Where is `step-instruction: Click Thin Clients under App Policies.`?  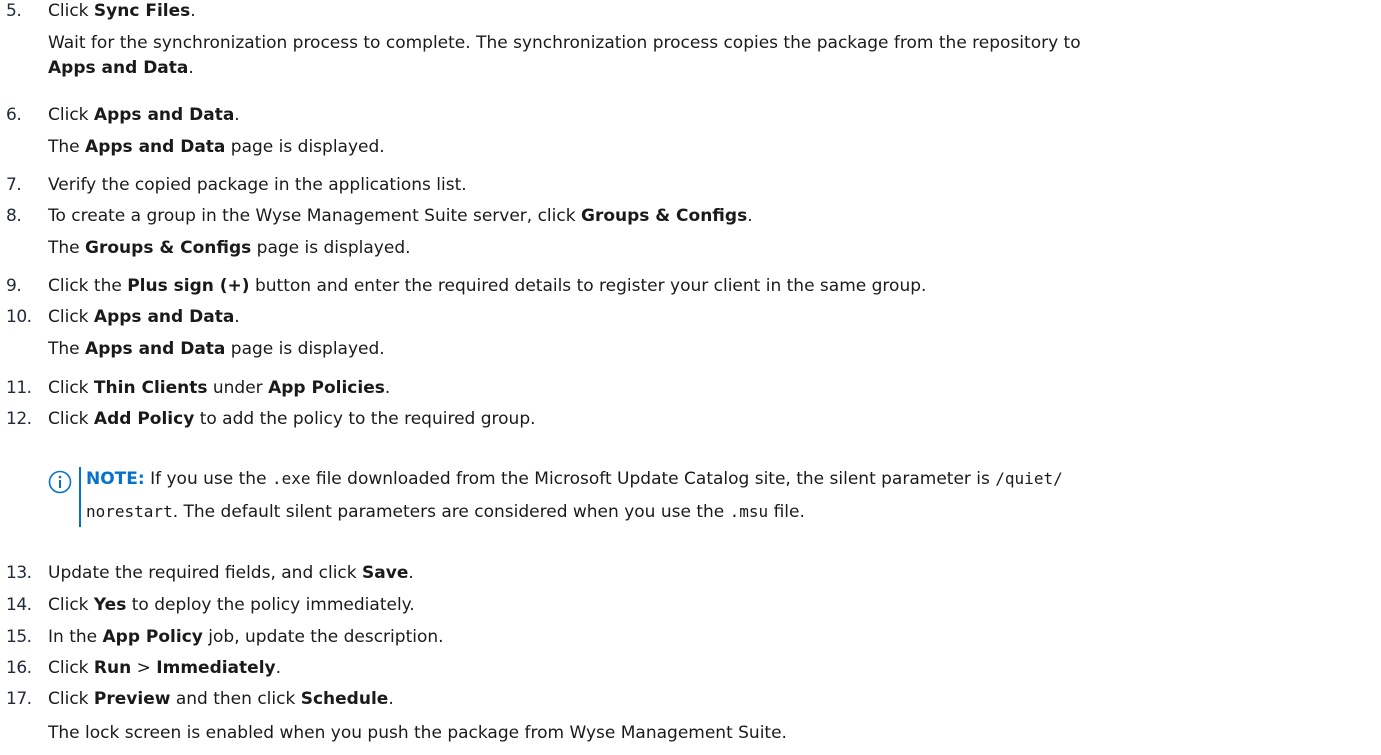
step-instruction: Click Thin Clients under App Policies. is located at coordinates (219, 388).